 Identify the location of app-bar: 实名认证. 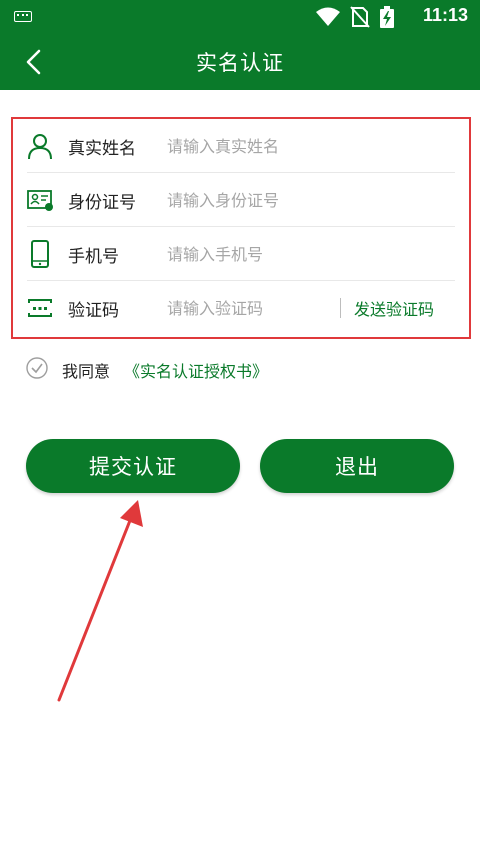
(240, 62).